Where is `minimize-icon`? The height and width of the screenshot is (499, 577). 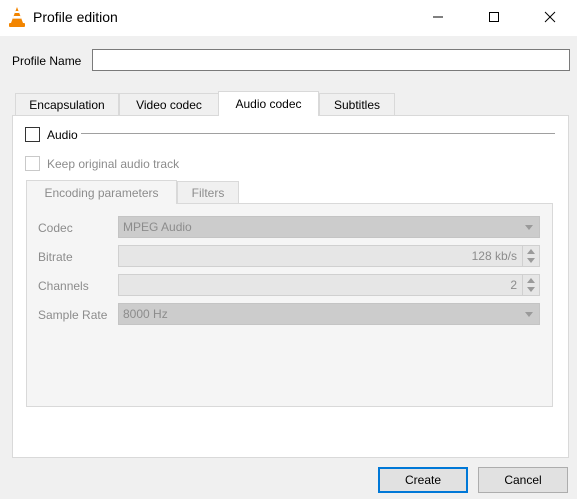 minimize-icon is located at coordinates (438, 17).